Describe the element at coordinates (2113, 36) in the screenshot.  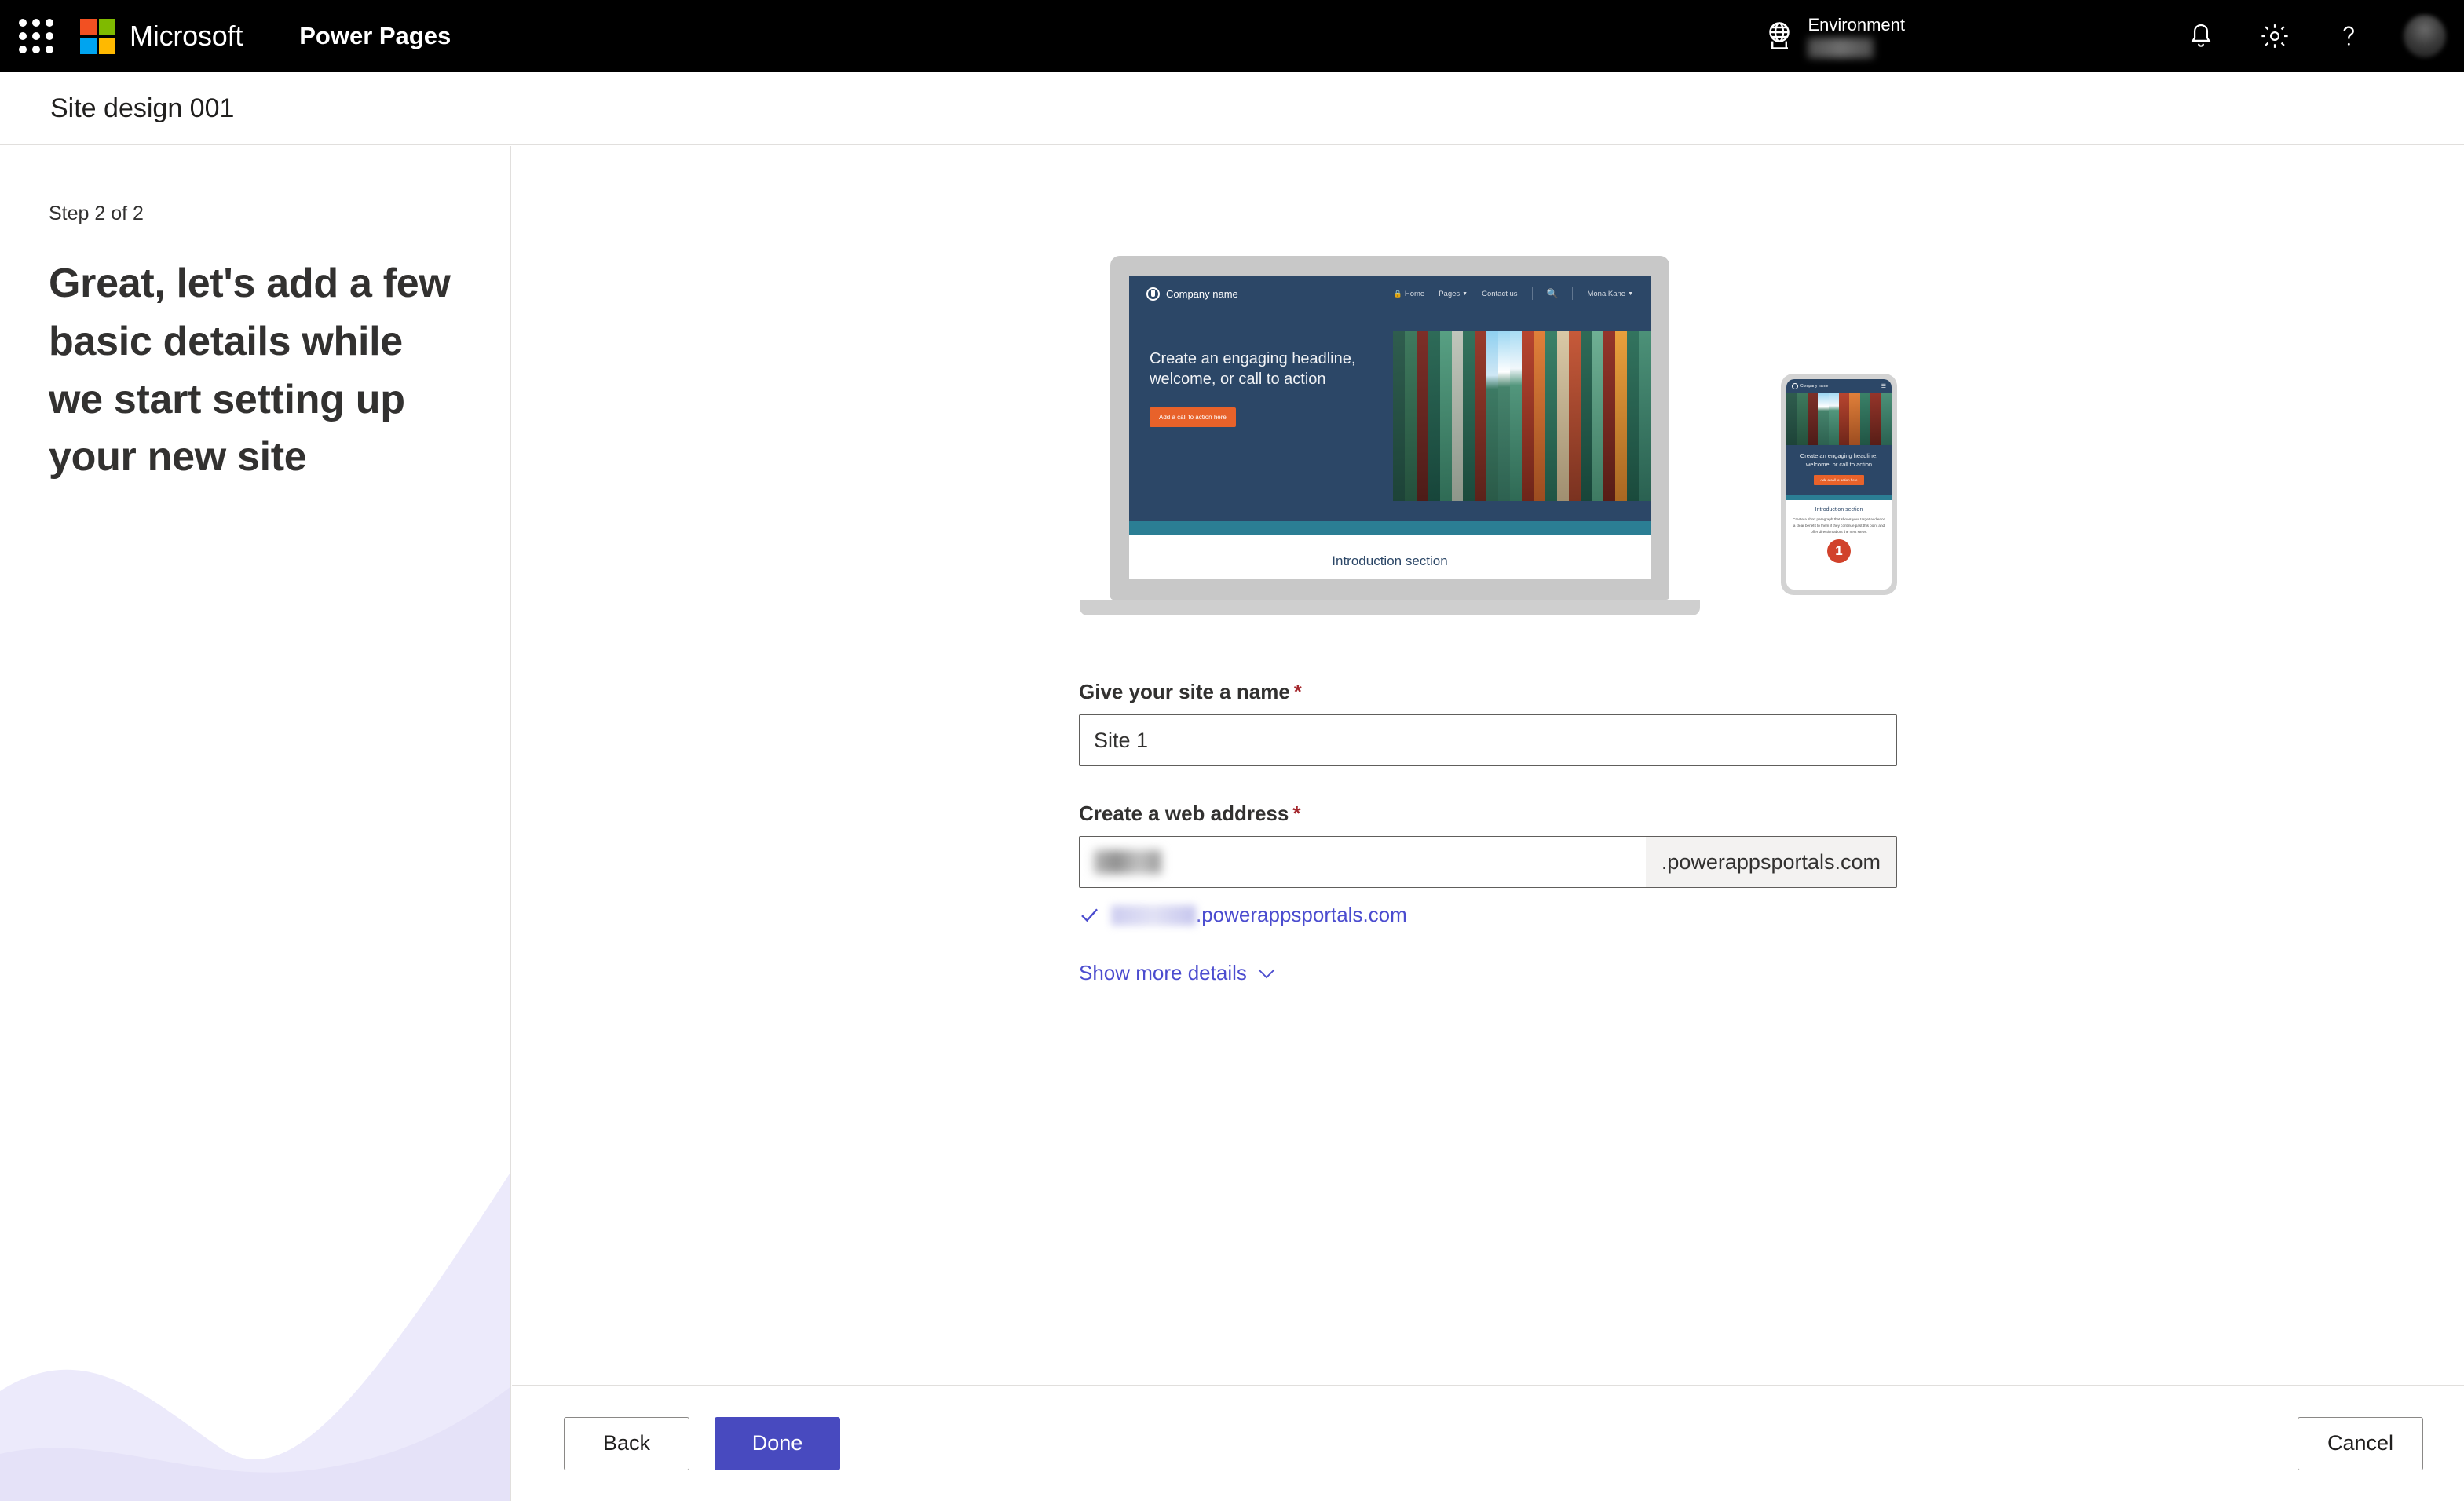
I see `suite-right-cluster: Environment` at that location.